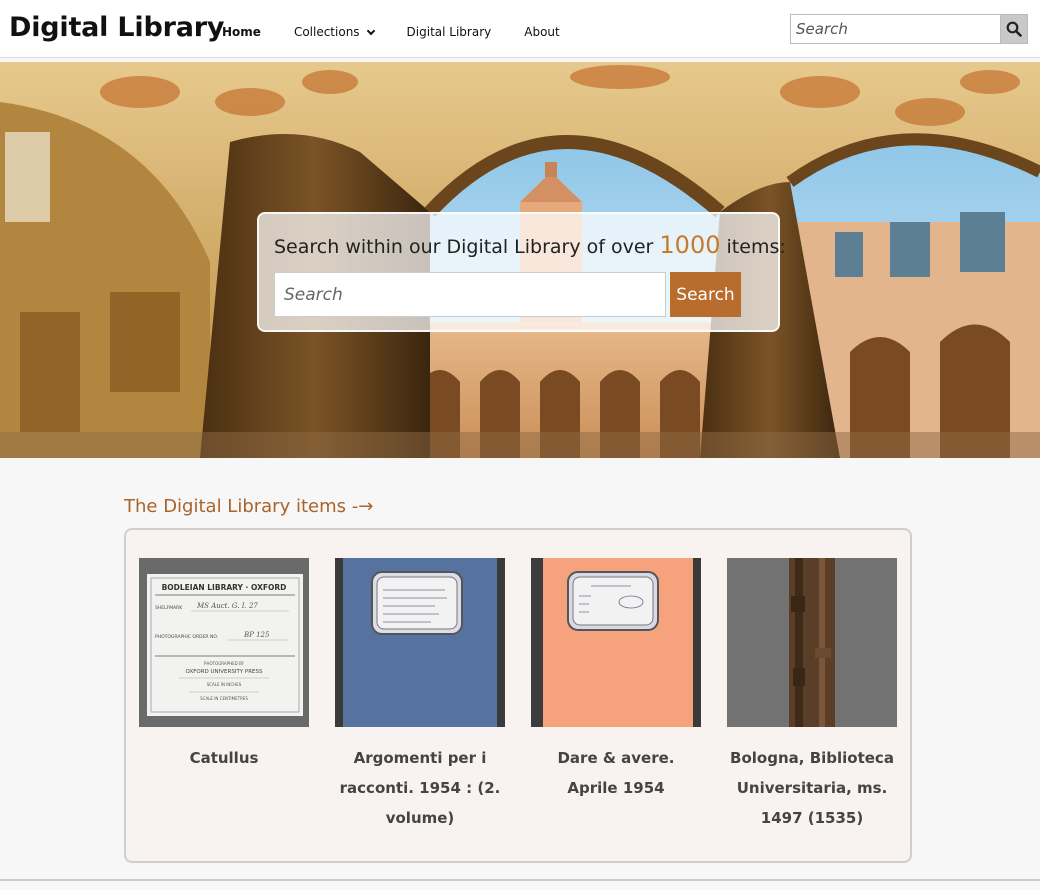  I want to click on item-title: Dare & avere. Aprile 1954, so click(616, 773).